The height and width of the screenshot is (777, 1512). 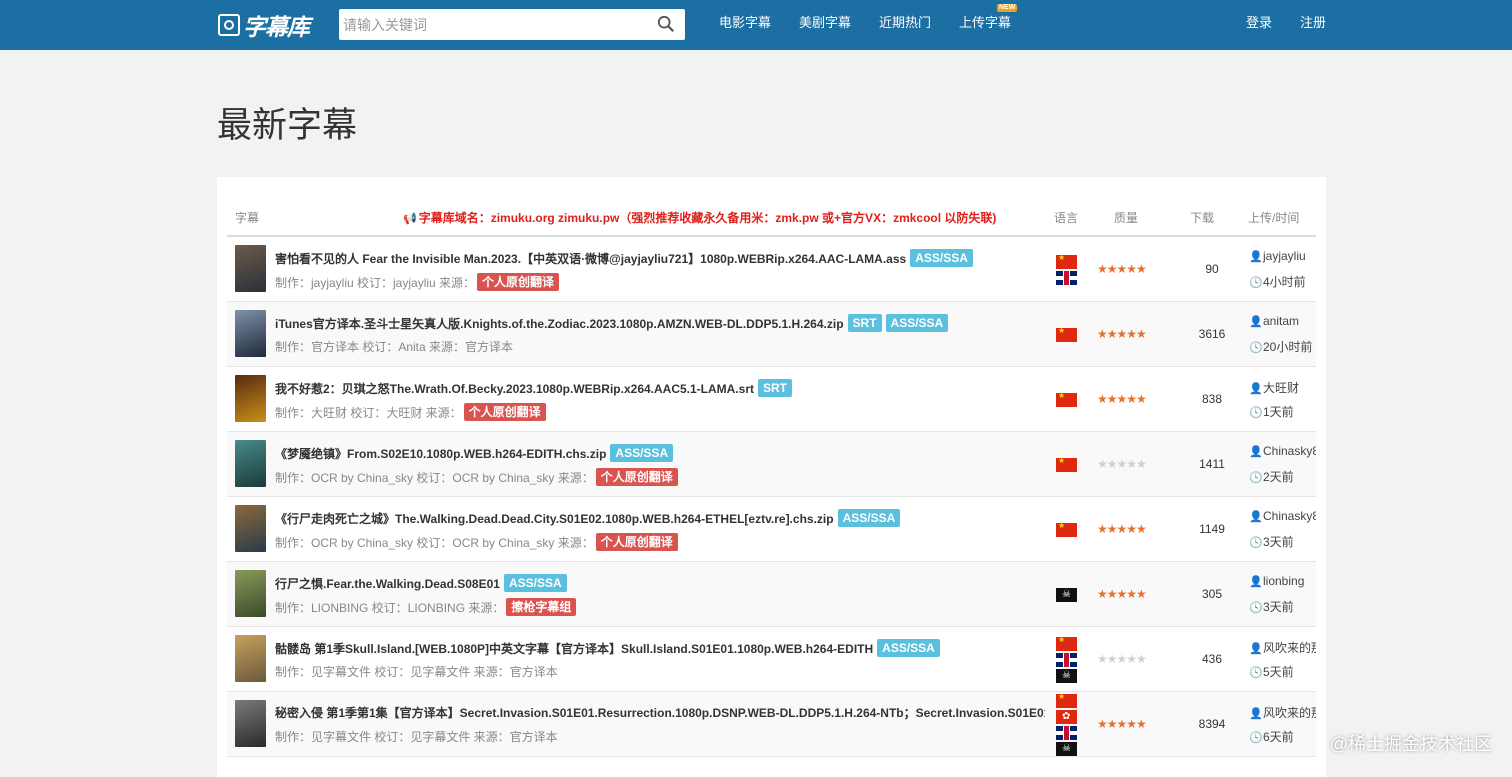 I want to click on upload-time-text: 3天前, so click(x=1278, y=542).